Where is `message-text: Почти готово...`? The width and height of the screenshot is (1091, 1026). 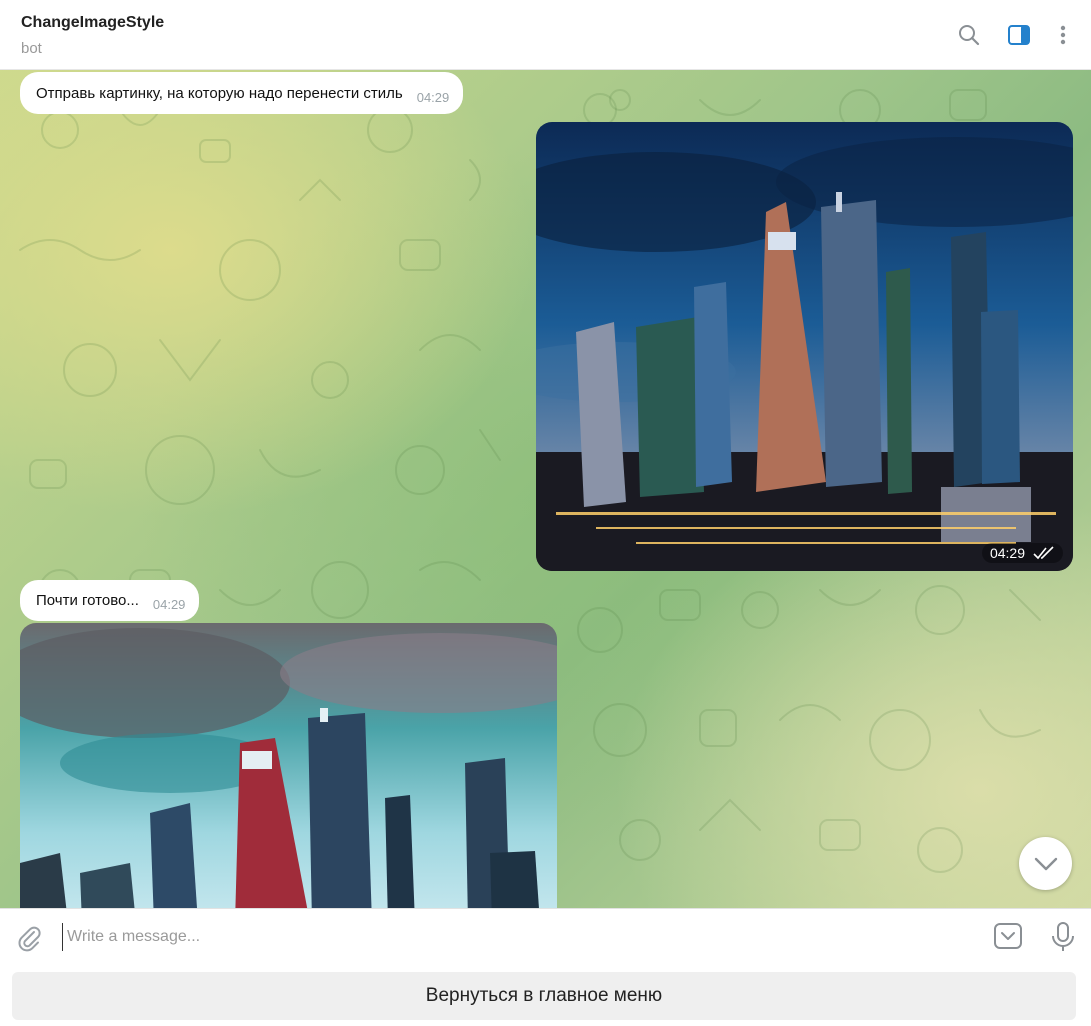 message-text: Почти готово... is located at coordinates (87, 600).